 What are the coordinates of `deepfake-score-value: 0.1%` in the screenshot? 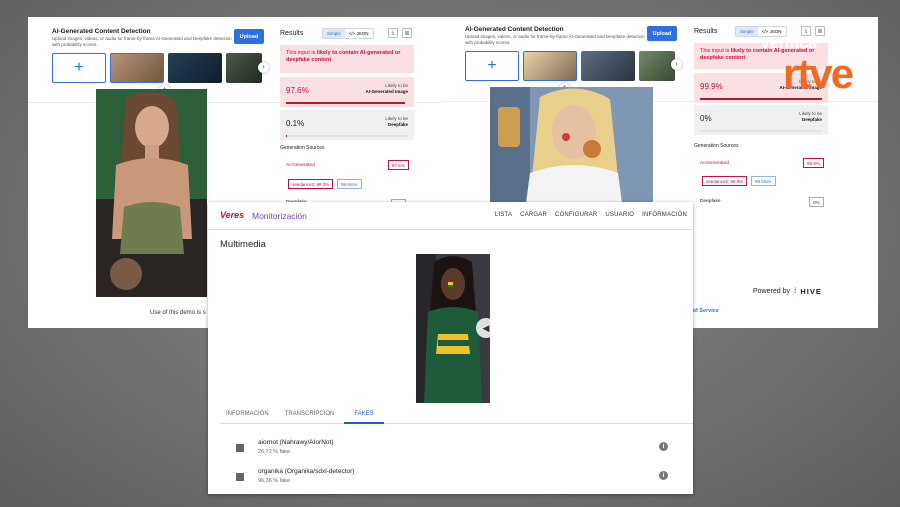 It's located at (295, 123).